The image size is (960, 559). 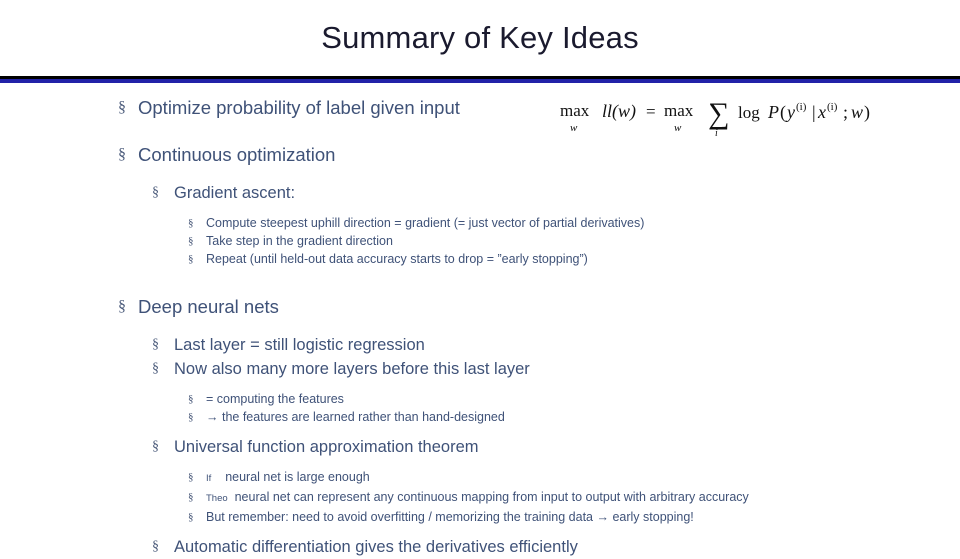 I want to click on list-item: § If neural net is large enough, so click(x=480, y=478).